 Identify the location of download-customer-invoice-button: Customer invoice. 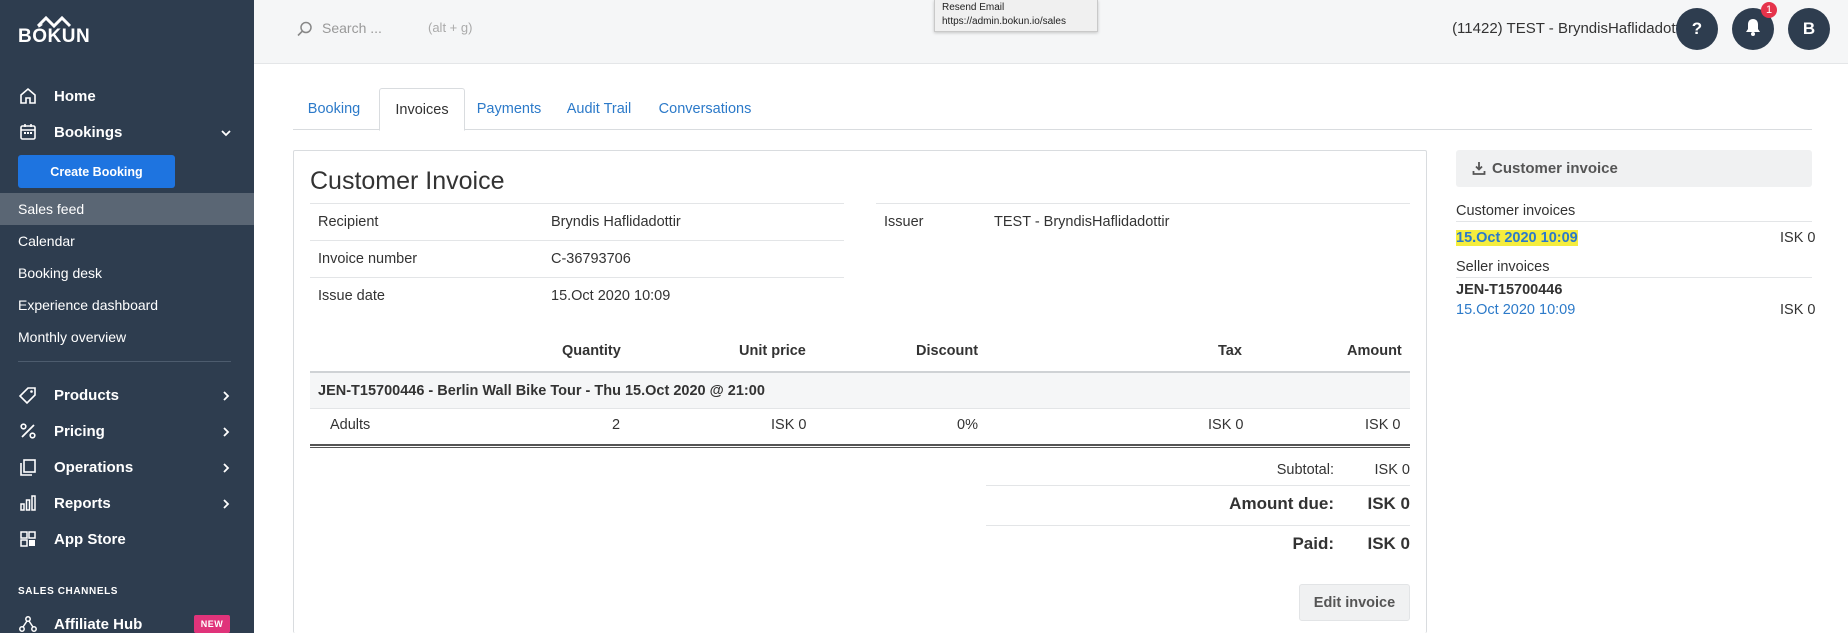
(1634, 168).